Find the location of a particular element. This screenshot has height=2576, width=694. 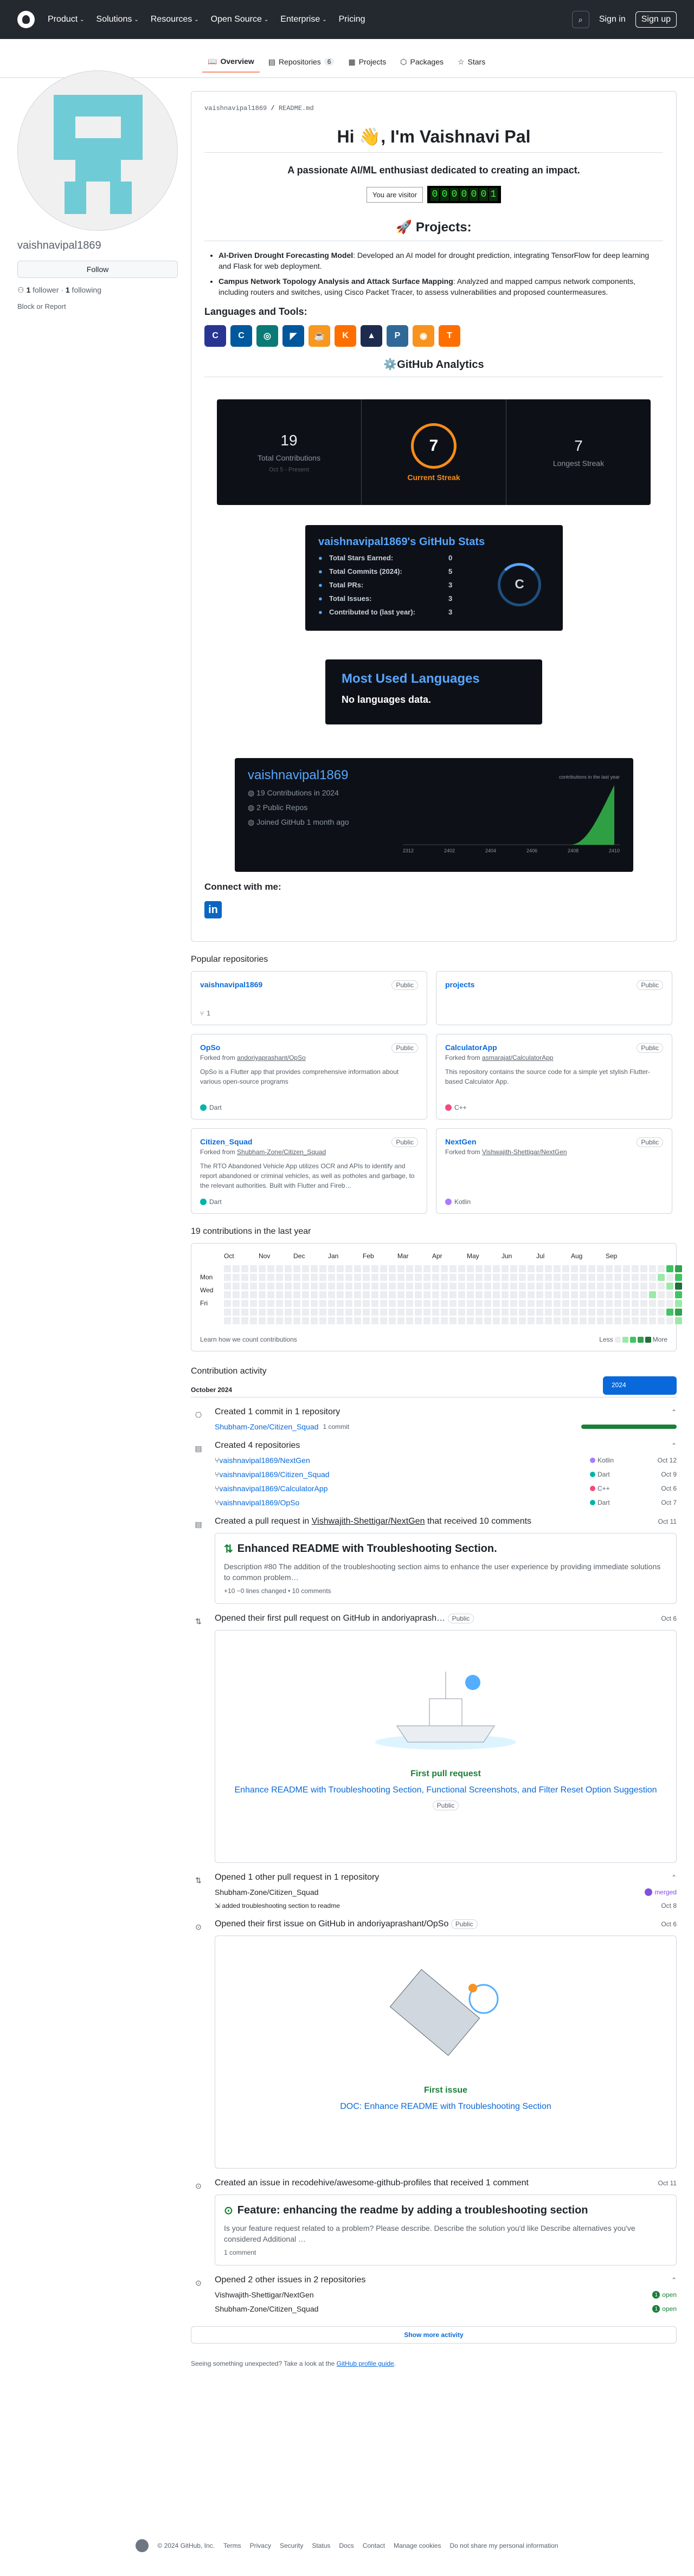

sign-in-link: Sign in is located at coordinates (612, 19).